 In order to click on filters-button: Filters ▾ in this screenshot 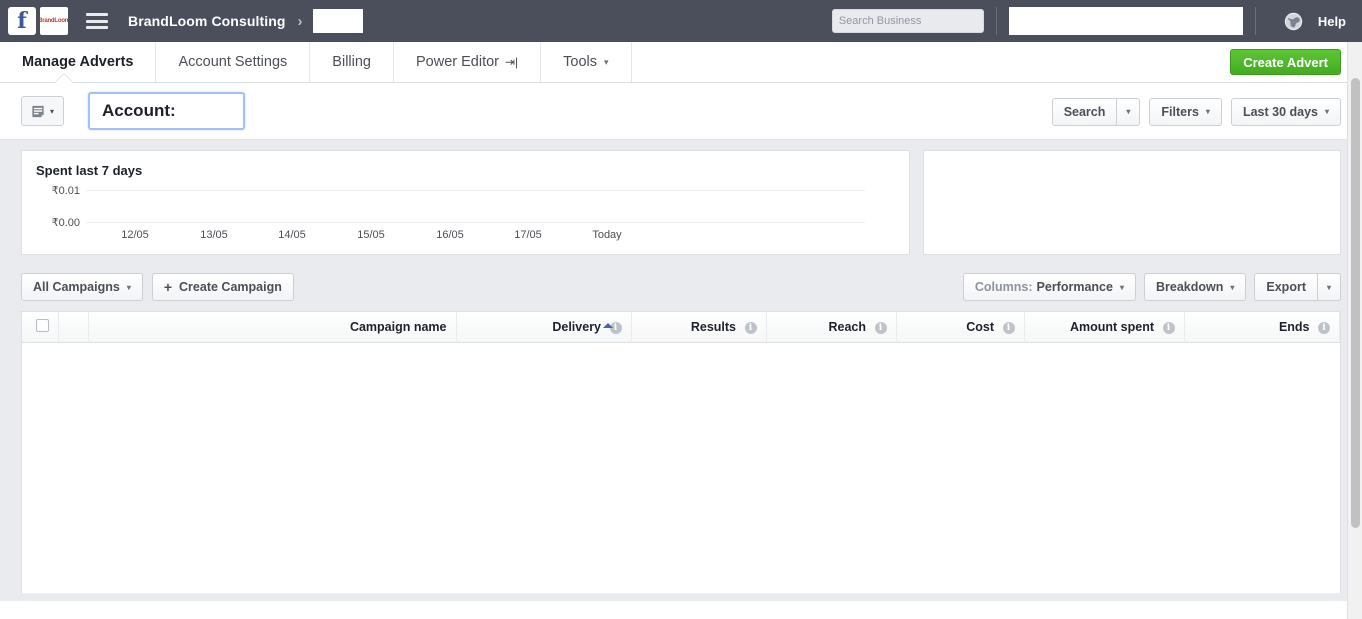, I will do `click(1185, 111)`.